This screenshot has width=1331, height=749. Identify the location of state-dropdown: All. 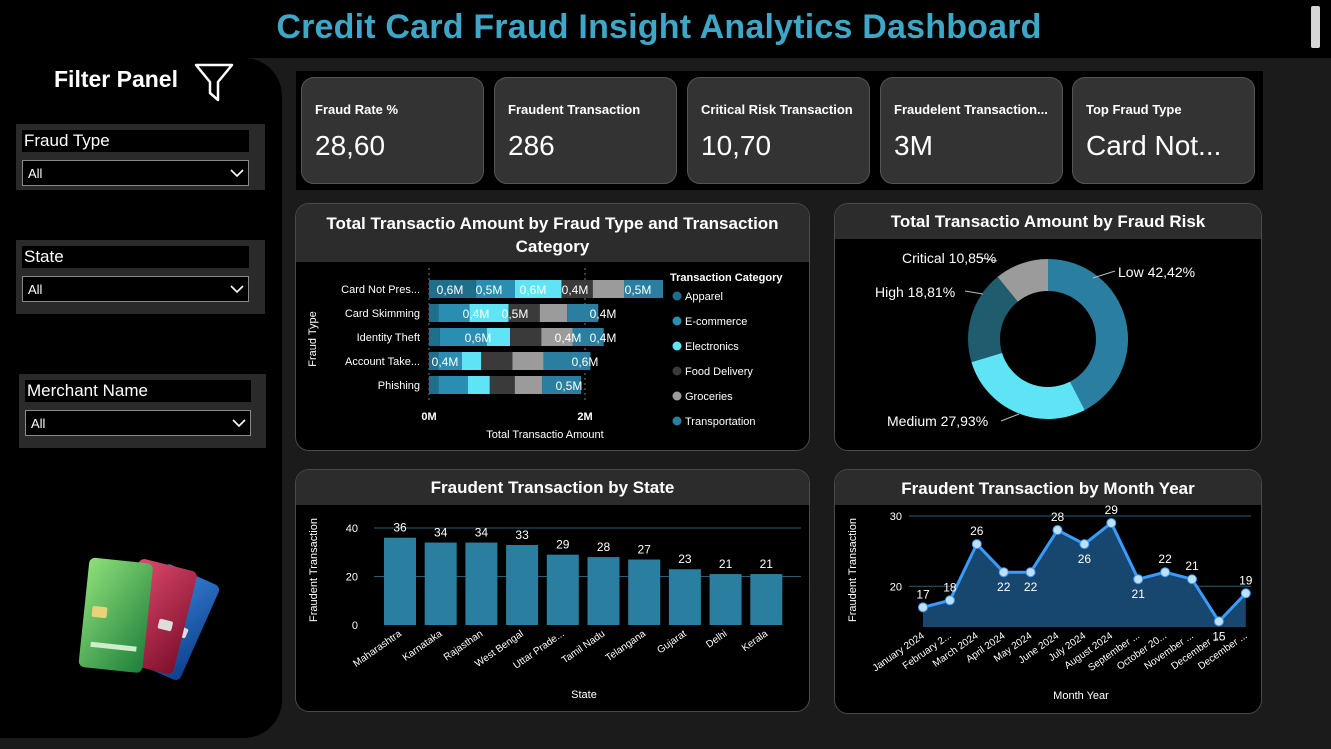
(135, 289).